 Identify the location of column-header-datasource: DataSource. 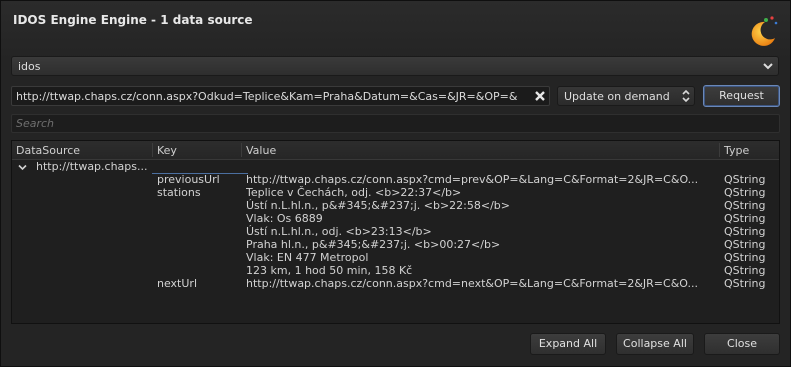
(48, 150).